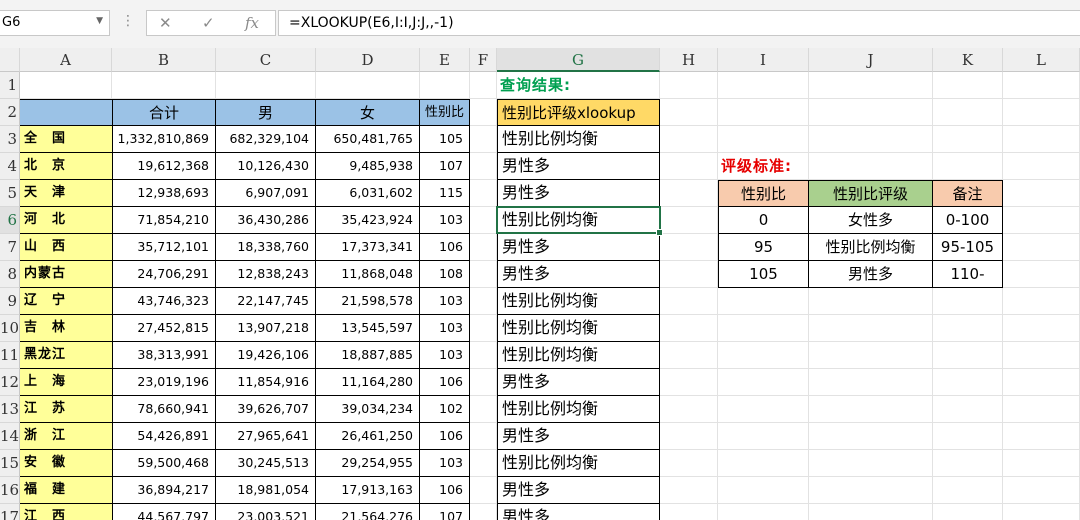 Image resolution: width=1080 pixels, height=520 pixels. I want to click on male-value: 23,003,521, so click(266, 512).